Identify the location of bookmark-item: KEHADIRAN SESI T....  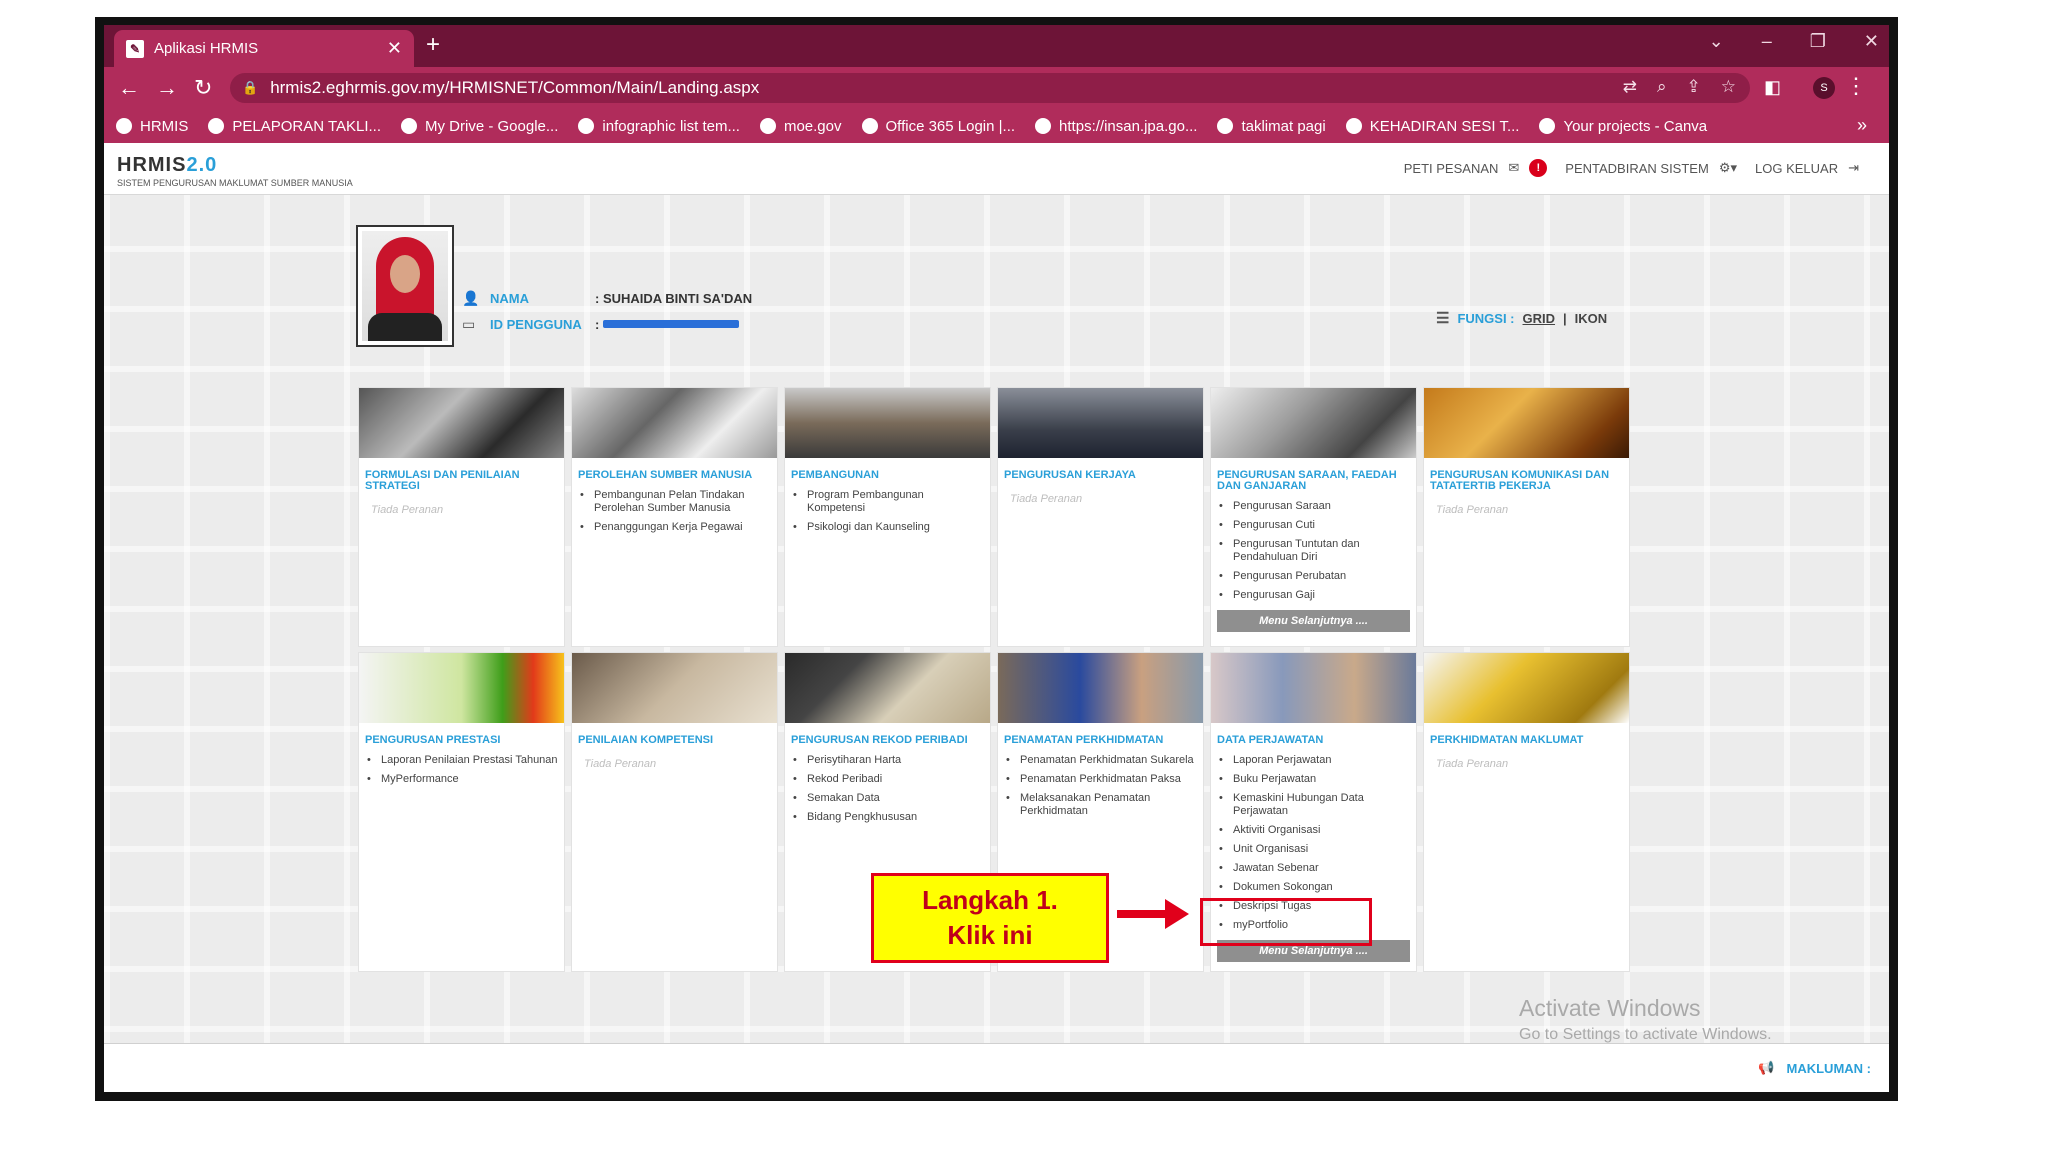
(1432, 126).